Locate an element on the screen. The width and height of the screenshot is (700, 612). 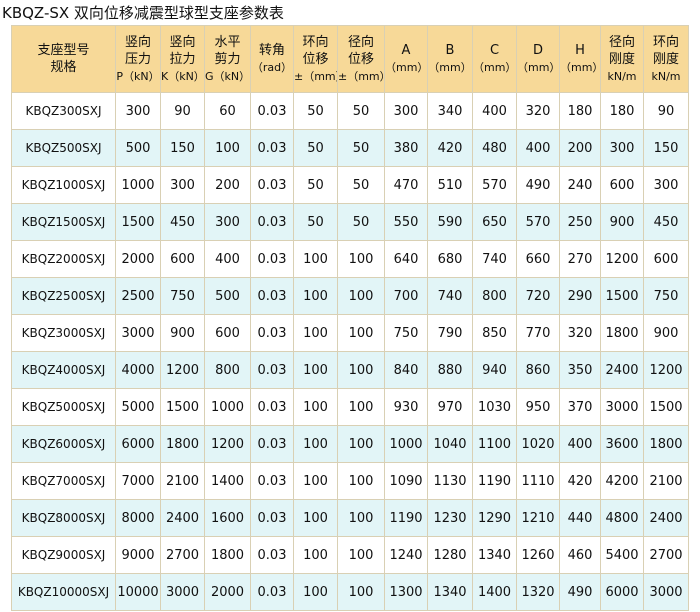
cell-vertical-tension: 150 is located at coordinates (182, 148).